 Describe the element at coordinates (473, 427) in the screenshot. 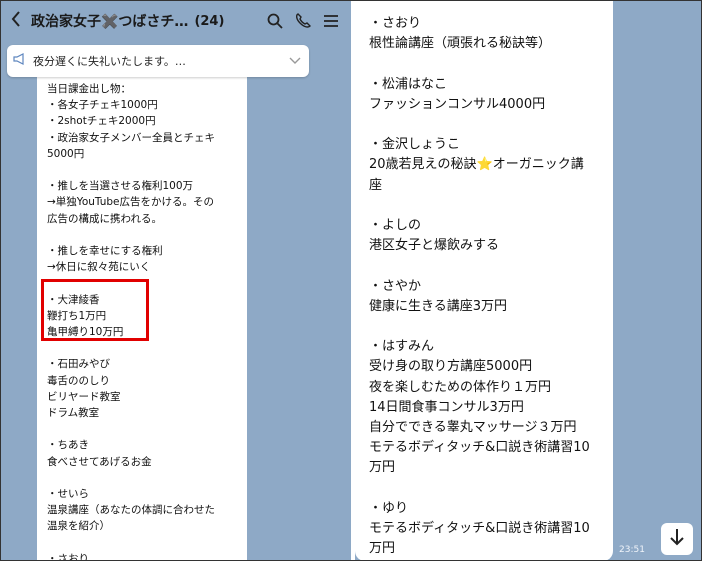

I see `message-line: 自分でできる睾丸マッサージ３万円` at that location.